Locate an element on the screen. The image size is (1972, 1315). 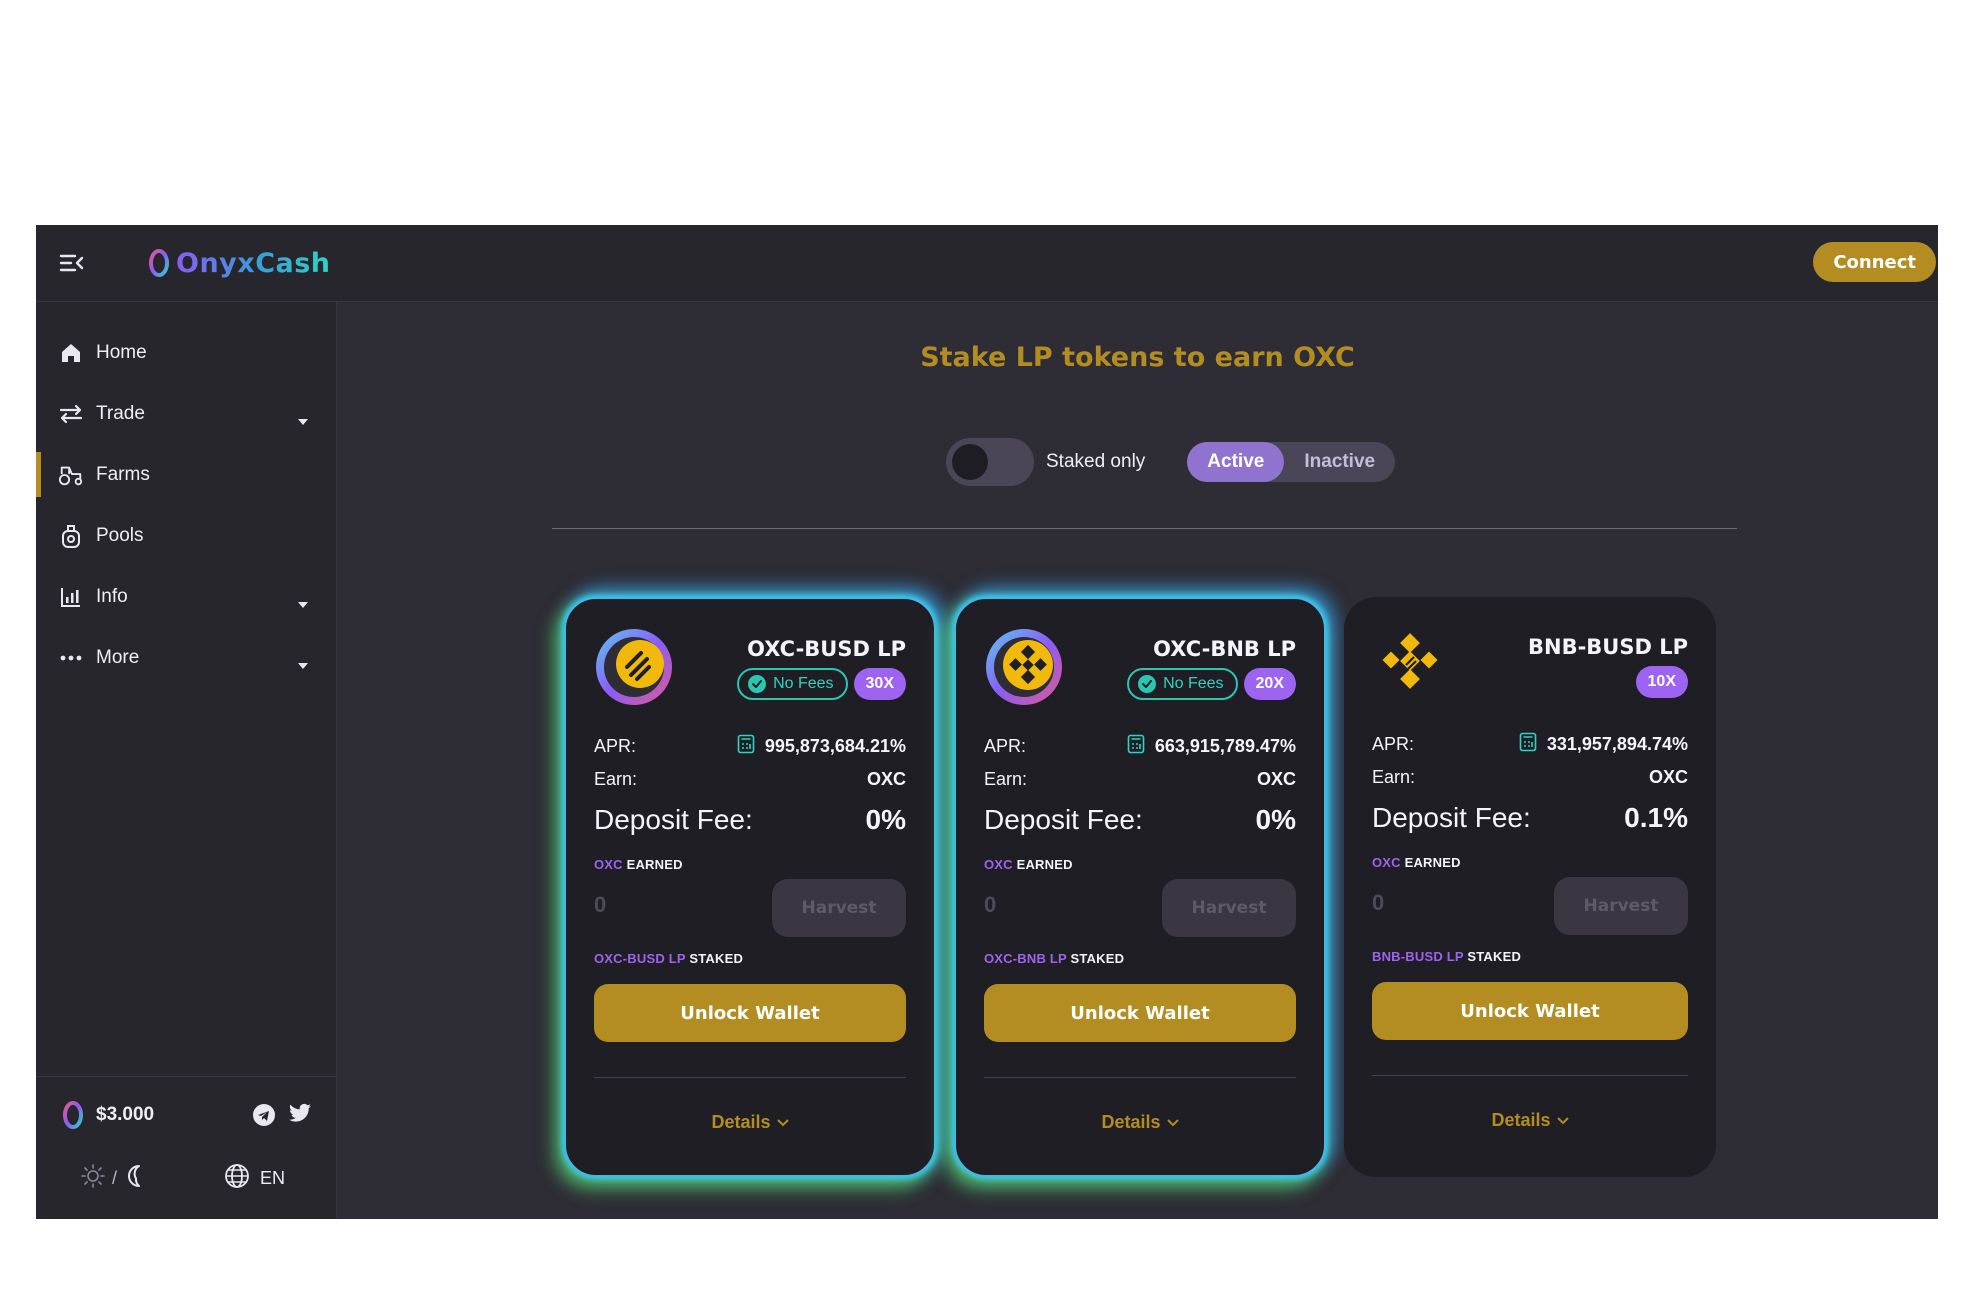
tractor-icon is located at coordinates (71, 475).